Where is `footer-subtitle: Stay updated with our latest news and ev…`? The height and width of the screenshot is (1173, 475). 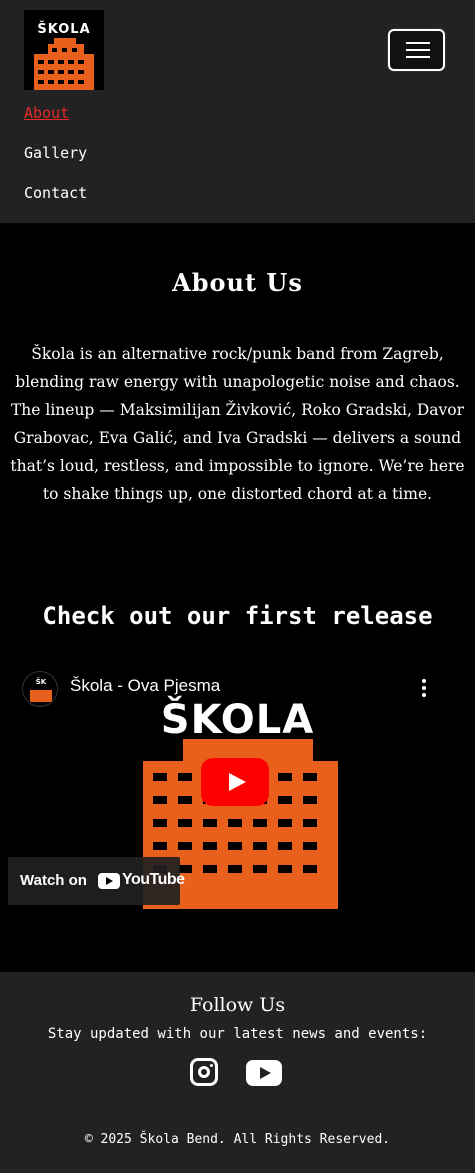
footer-subtitle: Stay updated with our latest news and ev… is located at coordinates (237, 1034).